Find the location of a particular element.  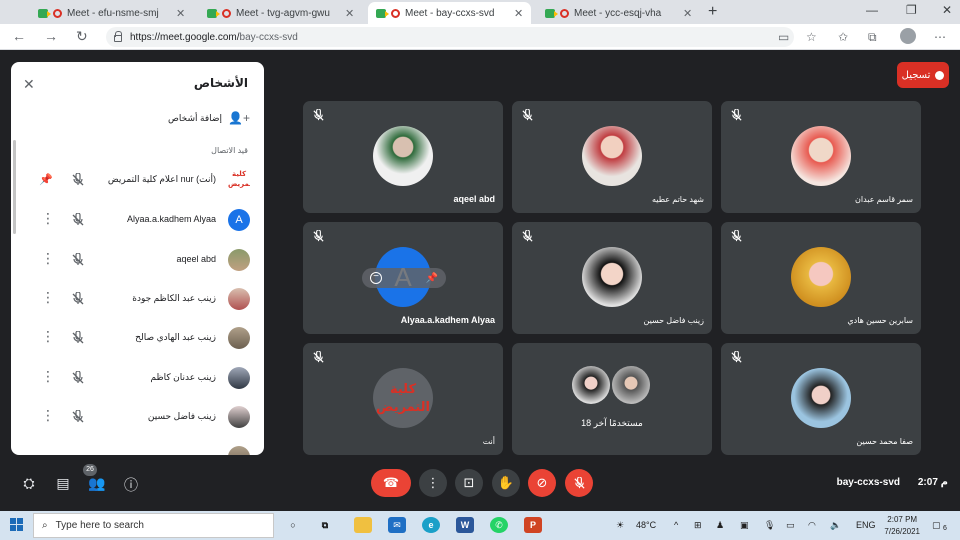

tab-title: Meet - ycc-esqj-vha is located at coordinates (618, 13).